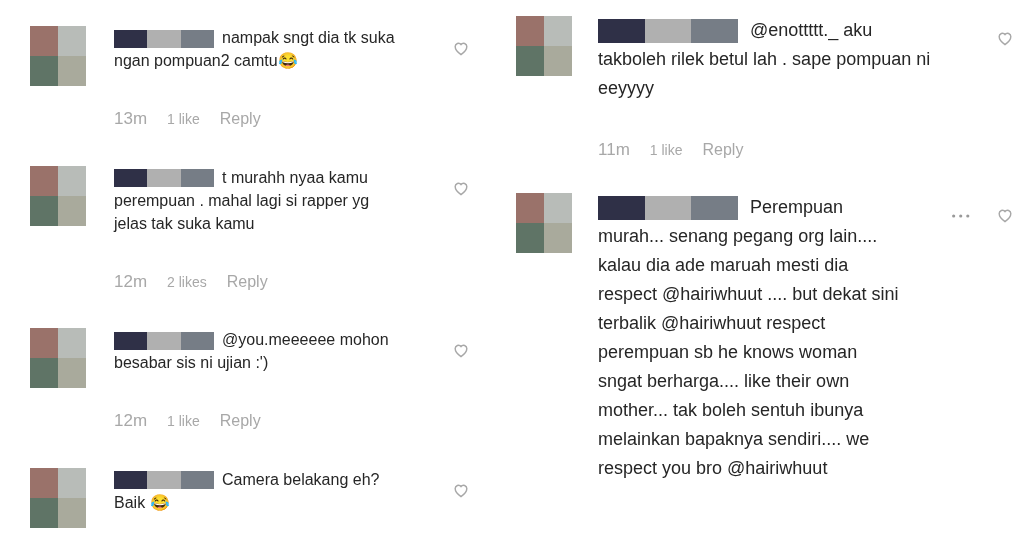  Describe the element at coordinates (614, 150) in the screenshot. I see `comment-time: 11m` at that location.